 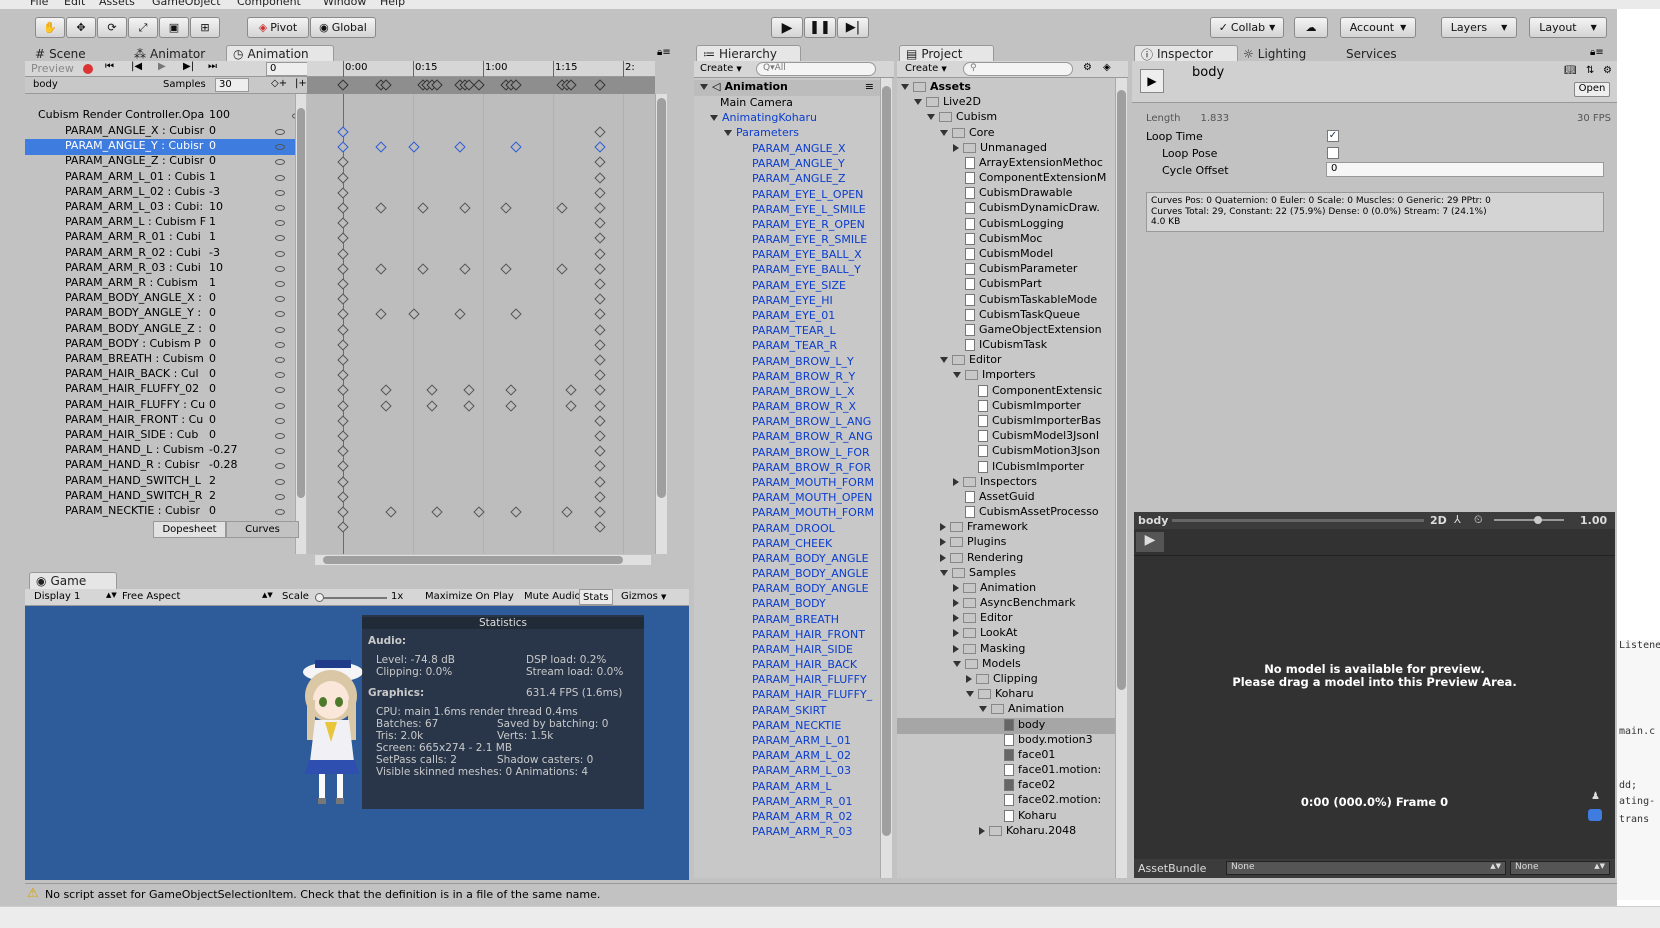 What do you see at coordinates (160, 482) in the screenshot?
I see `property-row: PARAM_HAND_SWITCH_L 2` at bounding box center [160, 482].